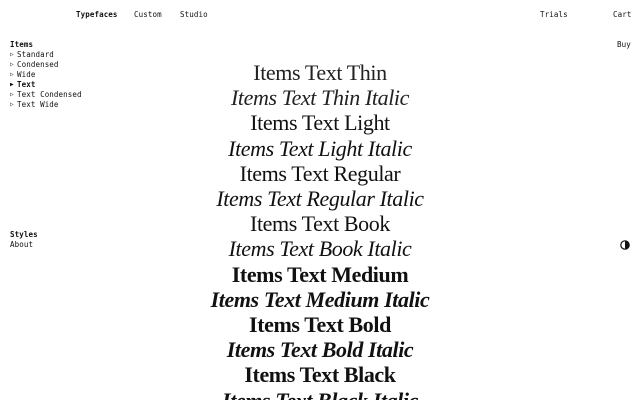 This screenshot has width=640, height=400. Describe the element at coordinates (320, 123) in the screenshot. I see `specimen-light: Items Text Light` at that location.